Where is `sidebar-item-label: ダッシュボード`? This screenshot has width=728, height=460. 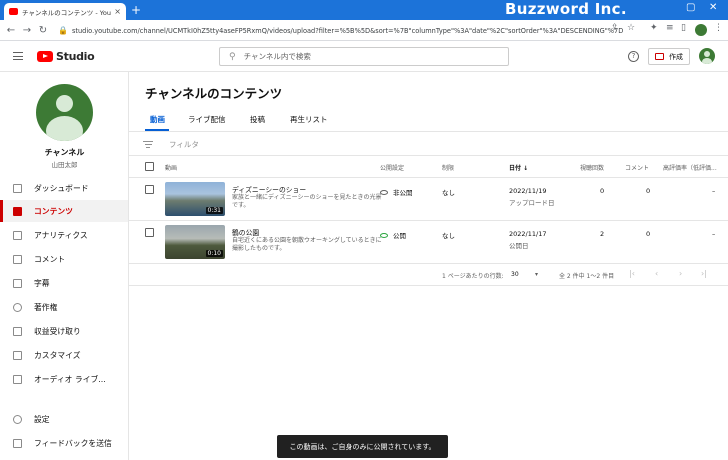 sidebar-item-label: ダッシュボード is located at coordinates (61, 188).